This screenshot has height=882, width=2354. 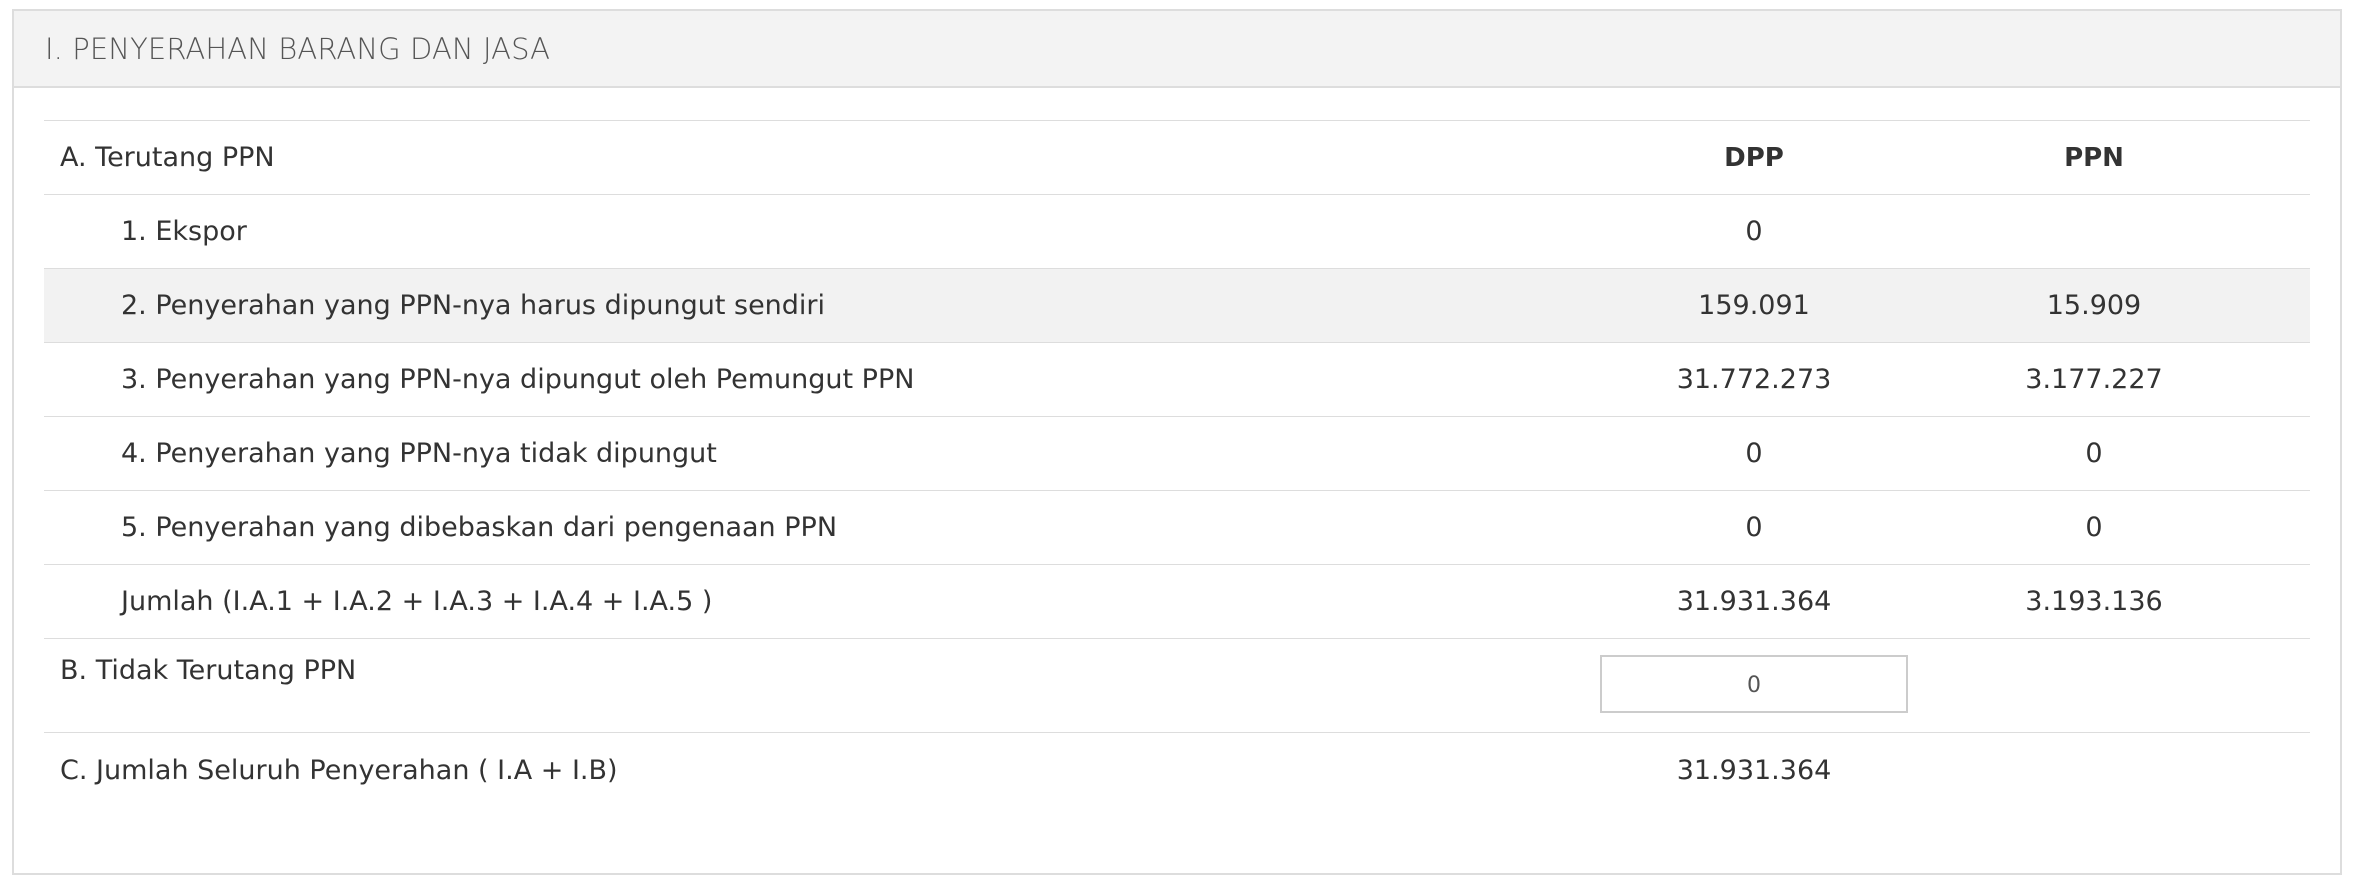 I want to click on row-dpp-value: 31.772.273, so click(x=1754, y=379).